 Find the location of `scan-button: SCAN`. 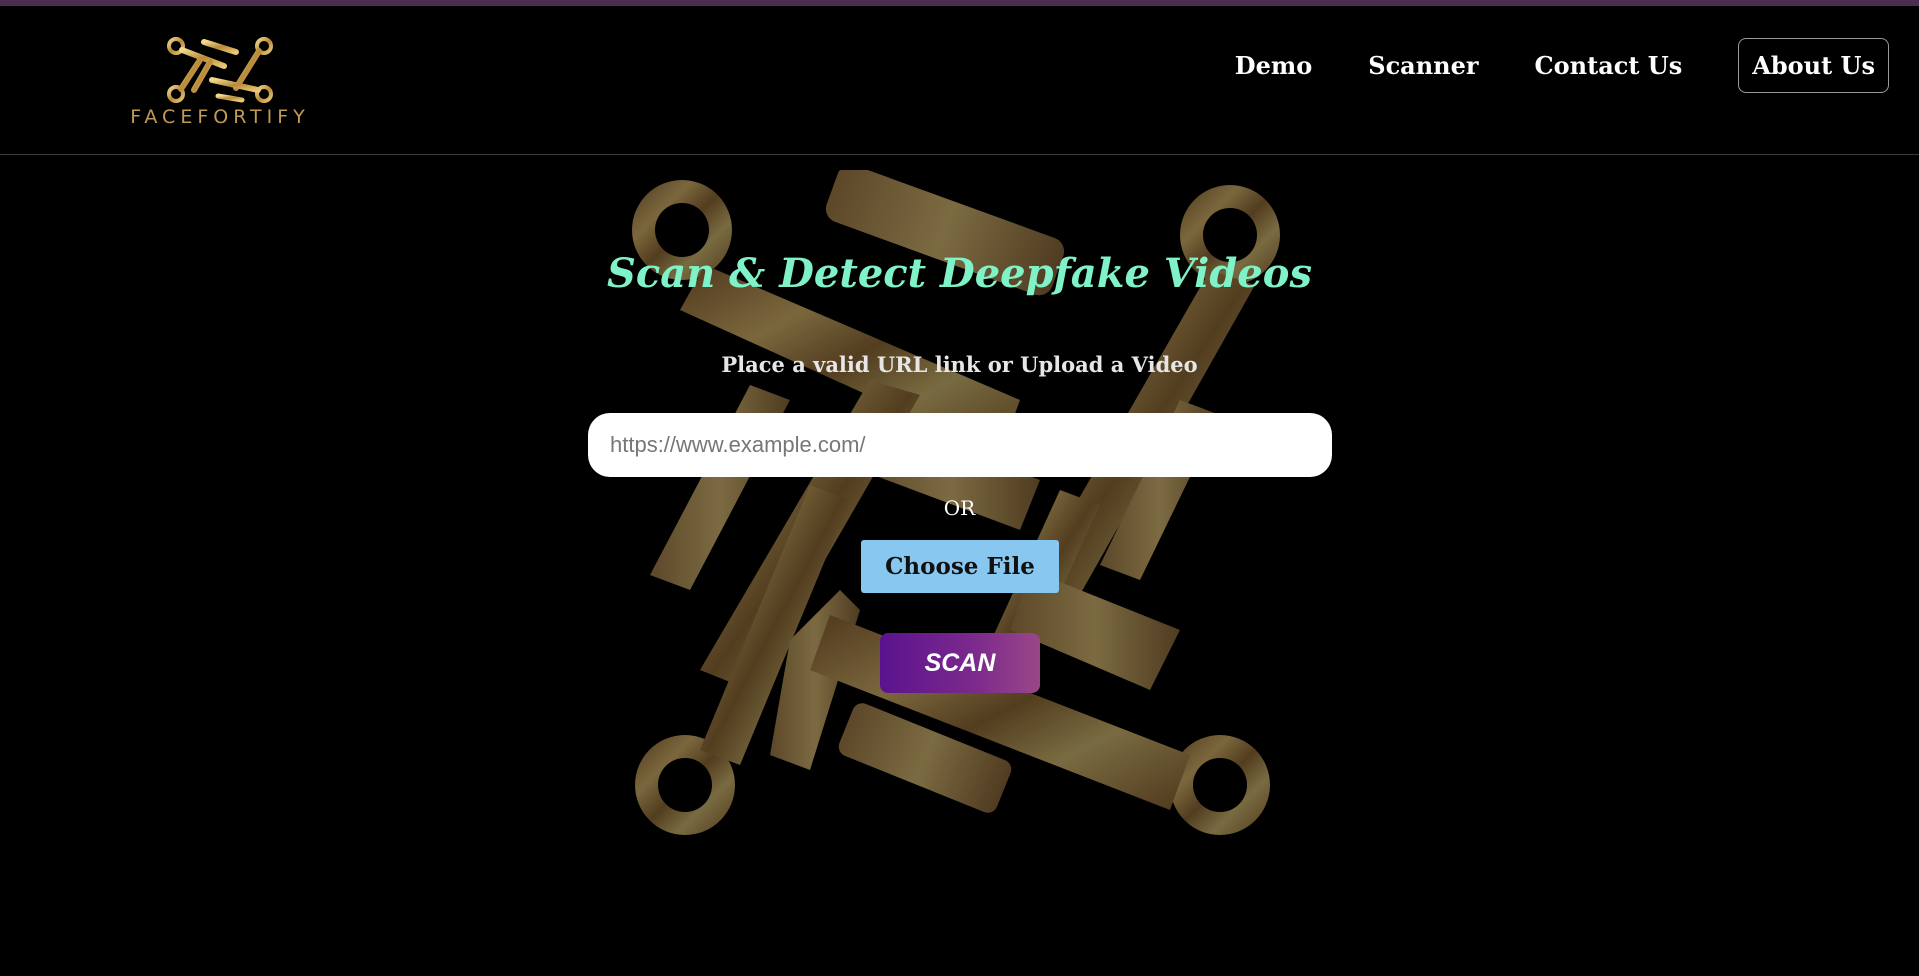

scan-button: SCAN is located at coordinates (960, 663).